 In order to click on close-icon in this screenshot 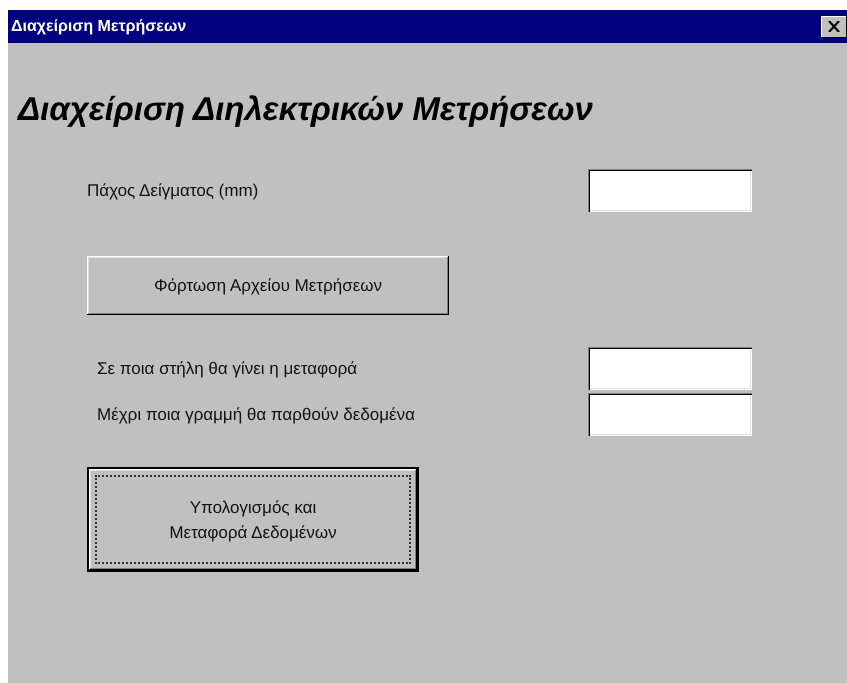, I will do `click(834, 26)`.